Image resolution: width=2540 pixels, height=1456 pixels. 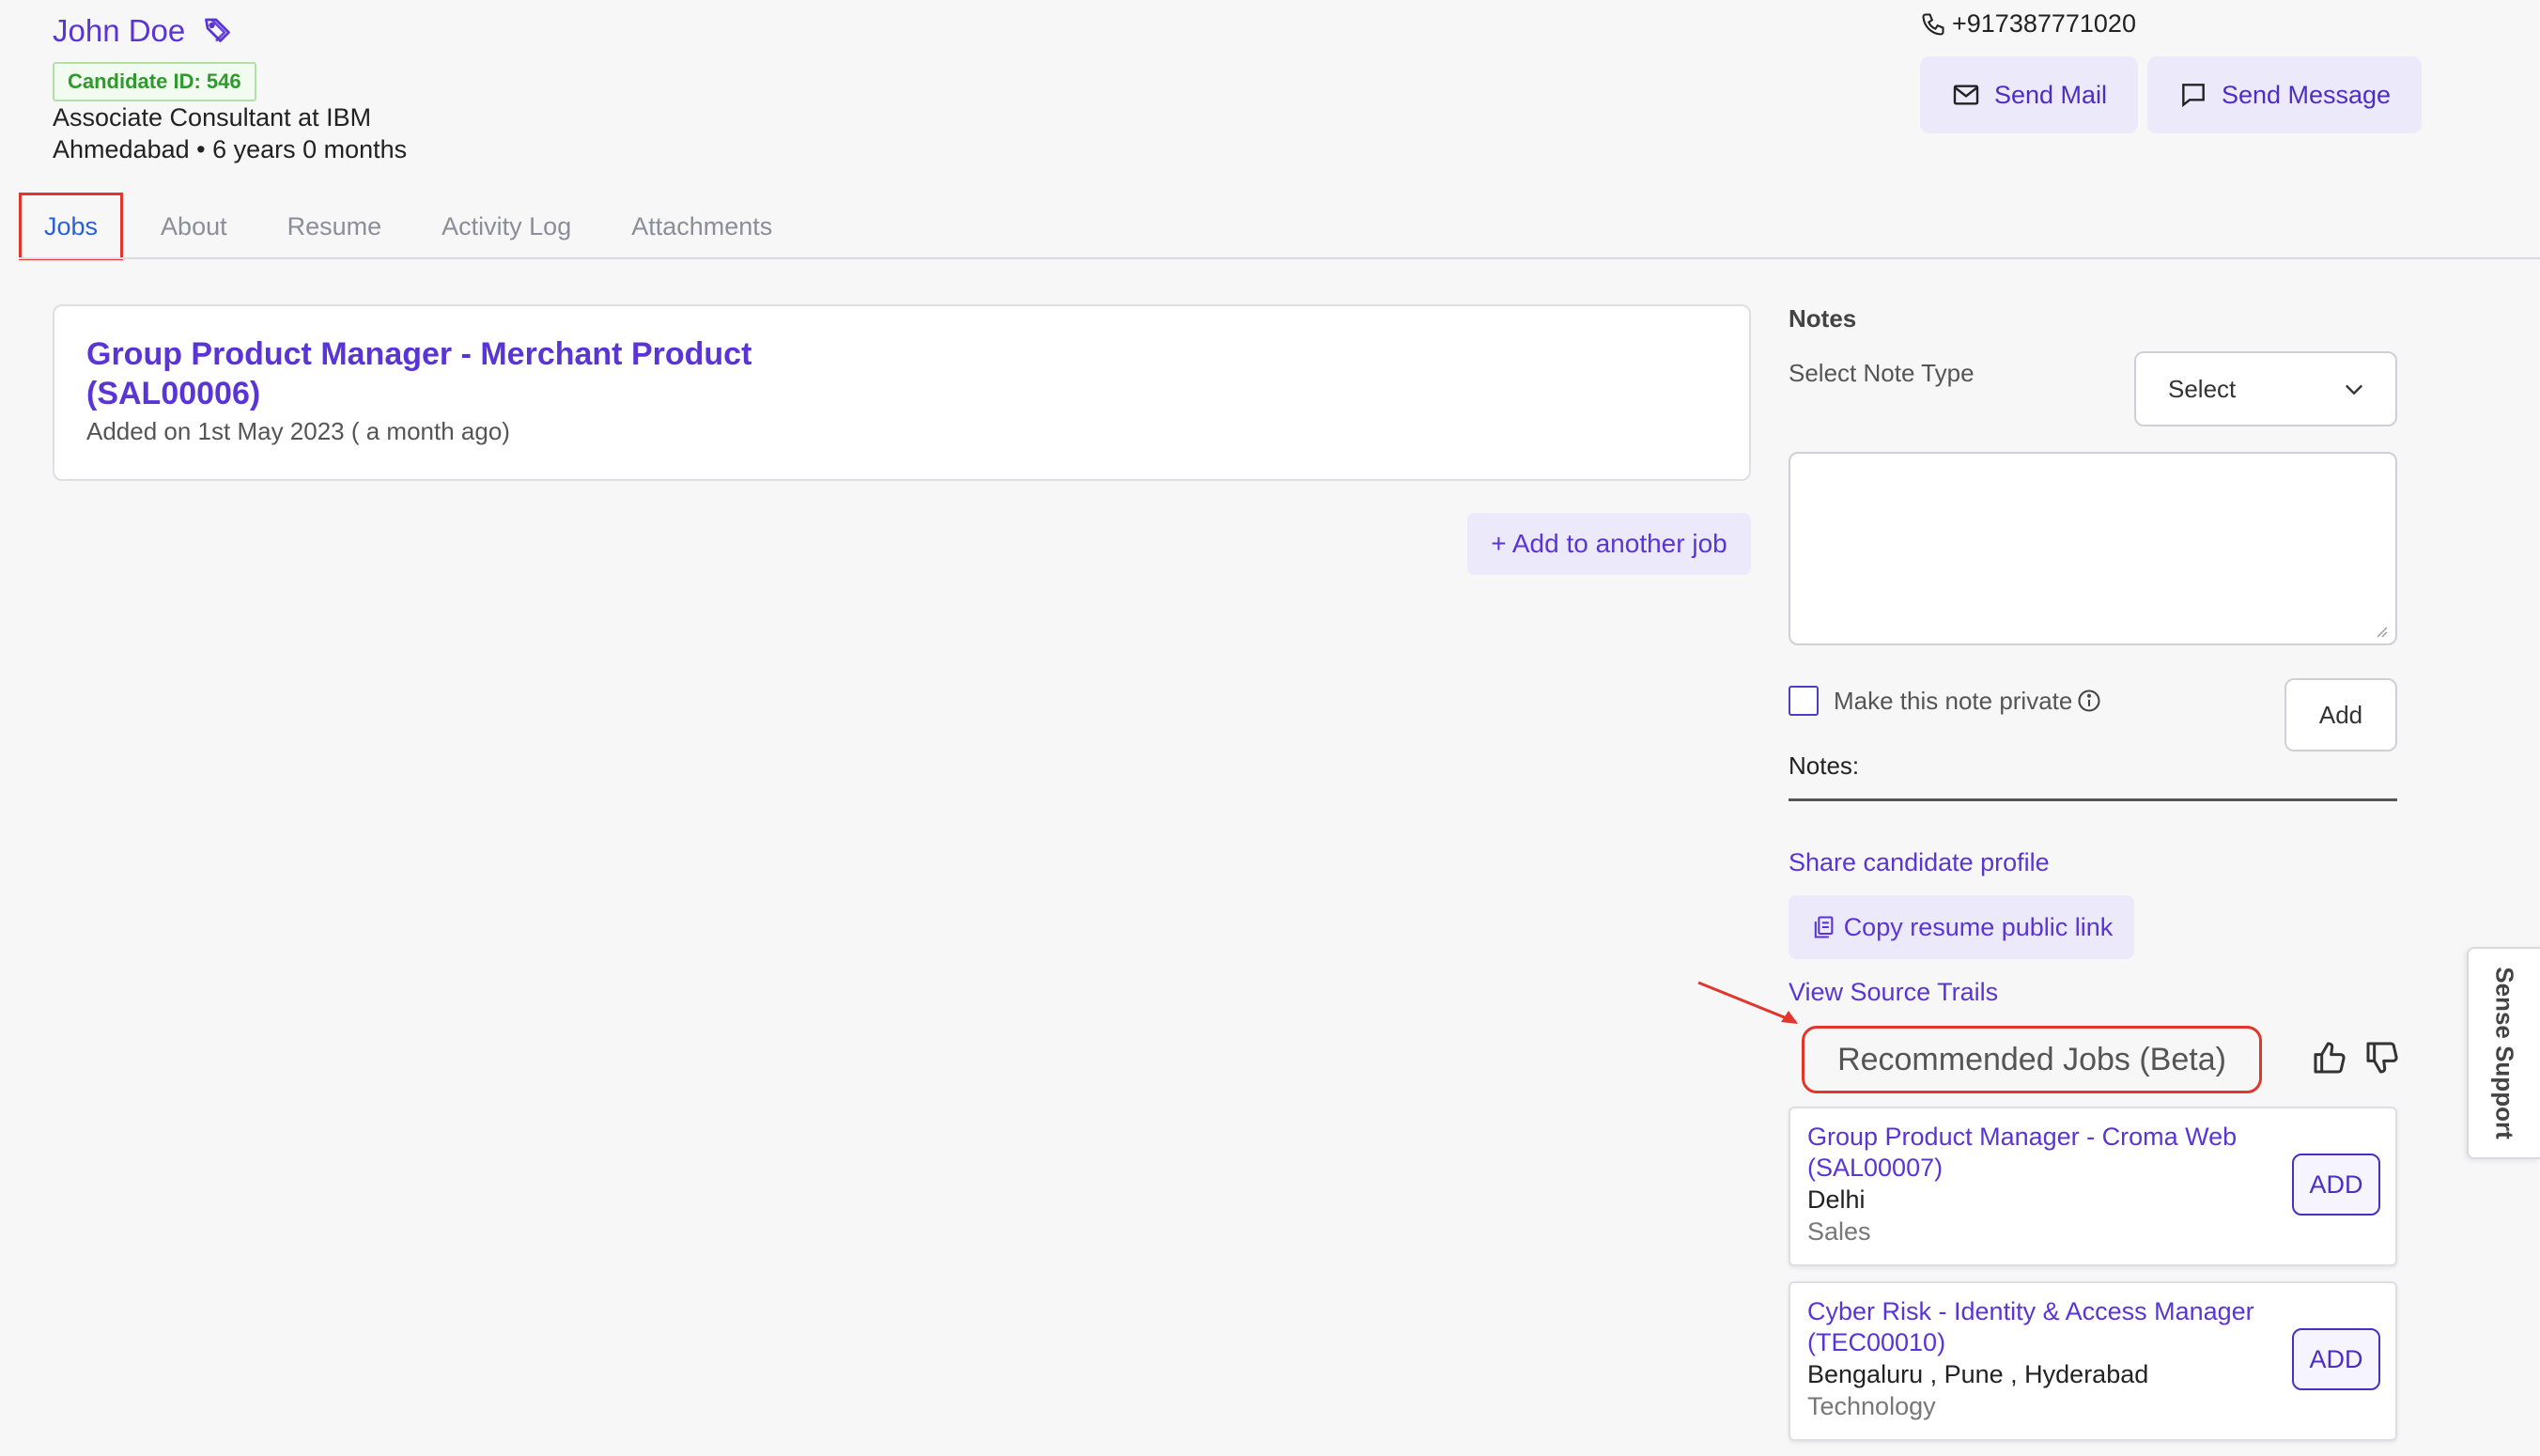 What do you see at coordinates (1824, 765) in the screenshot?
I see `notes-list-label: Notes:` at bounding box center [1824, 765].